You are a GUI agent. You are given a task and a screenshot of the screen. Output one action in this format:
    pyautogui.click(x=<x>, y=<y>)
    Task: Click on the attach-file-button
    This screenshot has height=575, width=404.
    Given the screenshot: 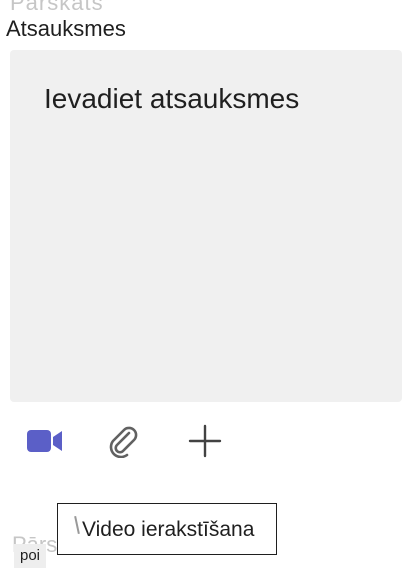 What is the action you would take?
    pyautogui.click(x=123, y=441)
    